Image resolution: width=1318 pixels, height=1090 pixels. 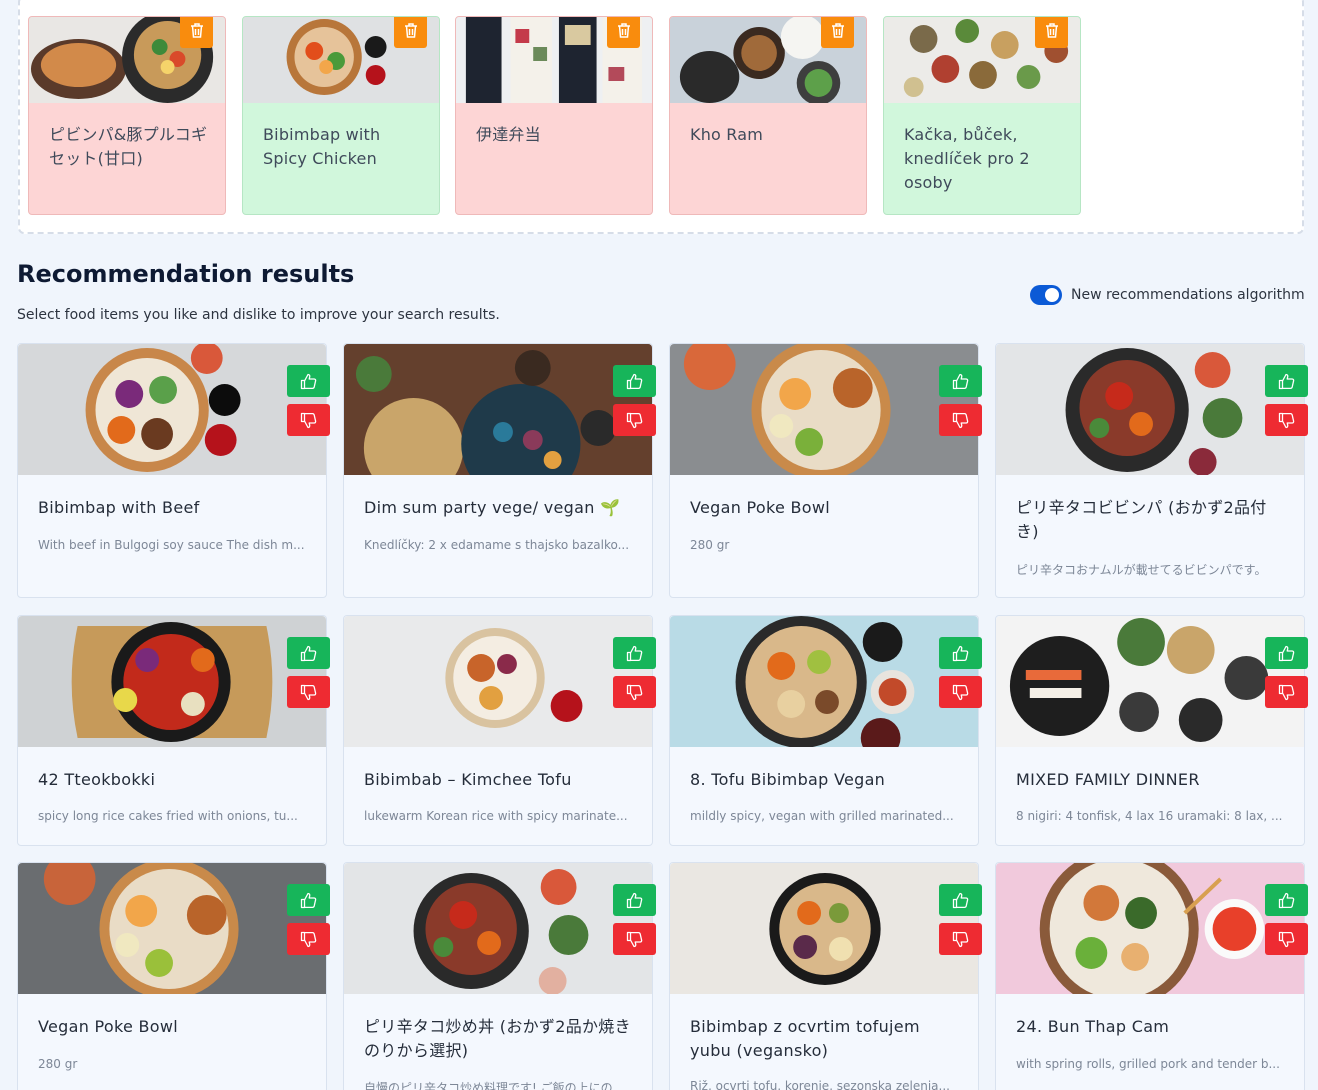 I want to click on result-name: Vegan Poke Bowl, so click(x=760, y=507).